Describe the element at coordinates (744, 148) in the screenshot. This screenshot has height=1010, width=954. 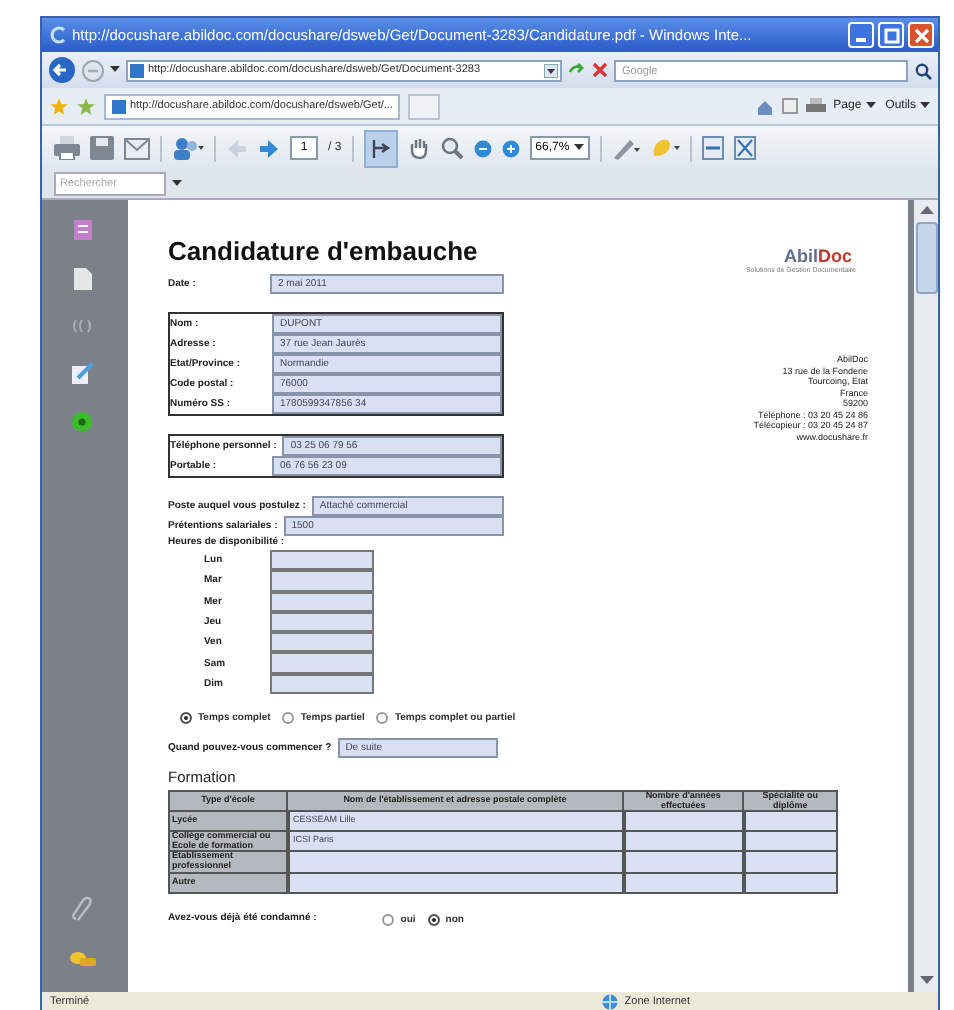
I see `full-screen-icon` at that location.